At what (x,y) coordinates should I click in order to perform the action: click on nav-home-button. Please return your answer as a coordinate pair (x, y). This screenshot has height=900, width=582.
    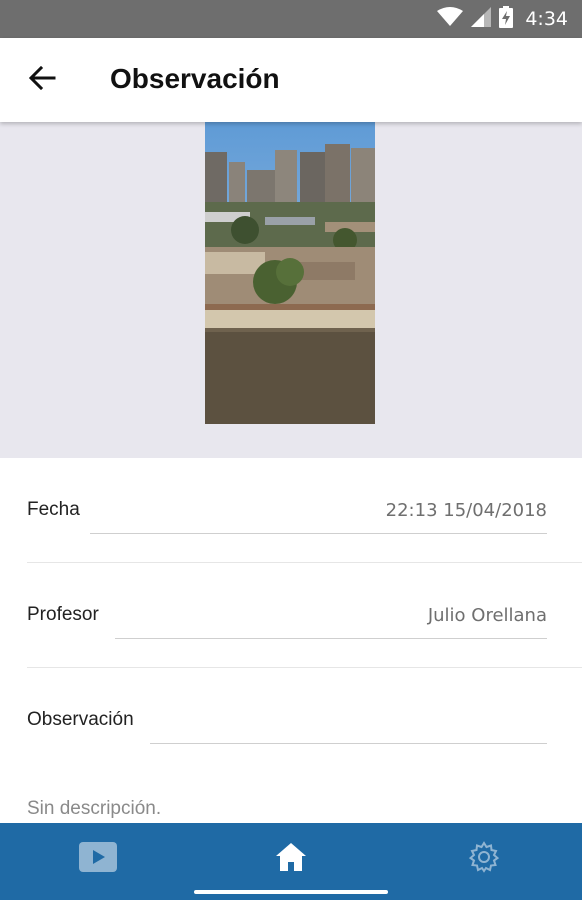
    Looking at the image, I should click on (291, 859).